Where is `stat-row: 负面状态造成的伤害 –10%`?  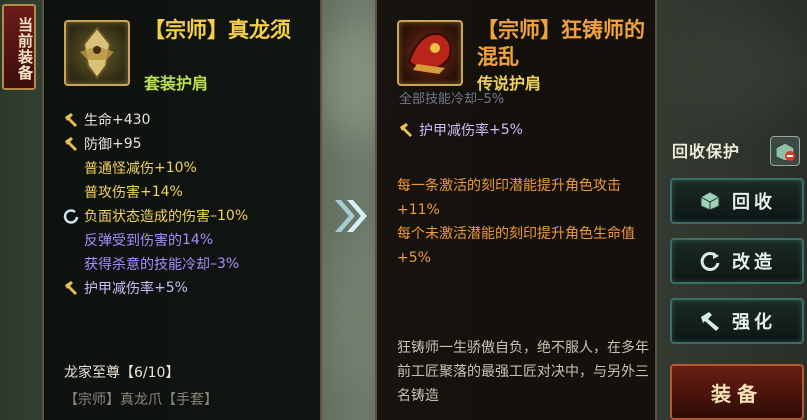 stat-row: 负面状态造成的伤害 –10% is located at coordinates (187, 216).